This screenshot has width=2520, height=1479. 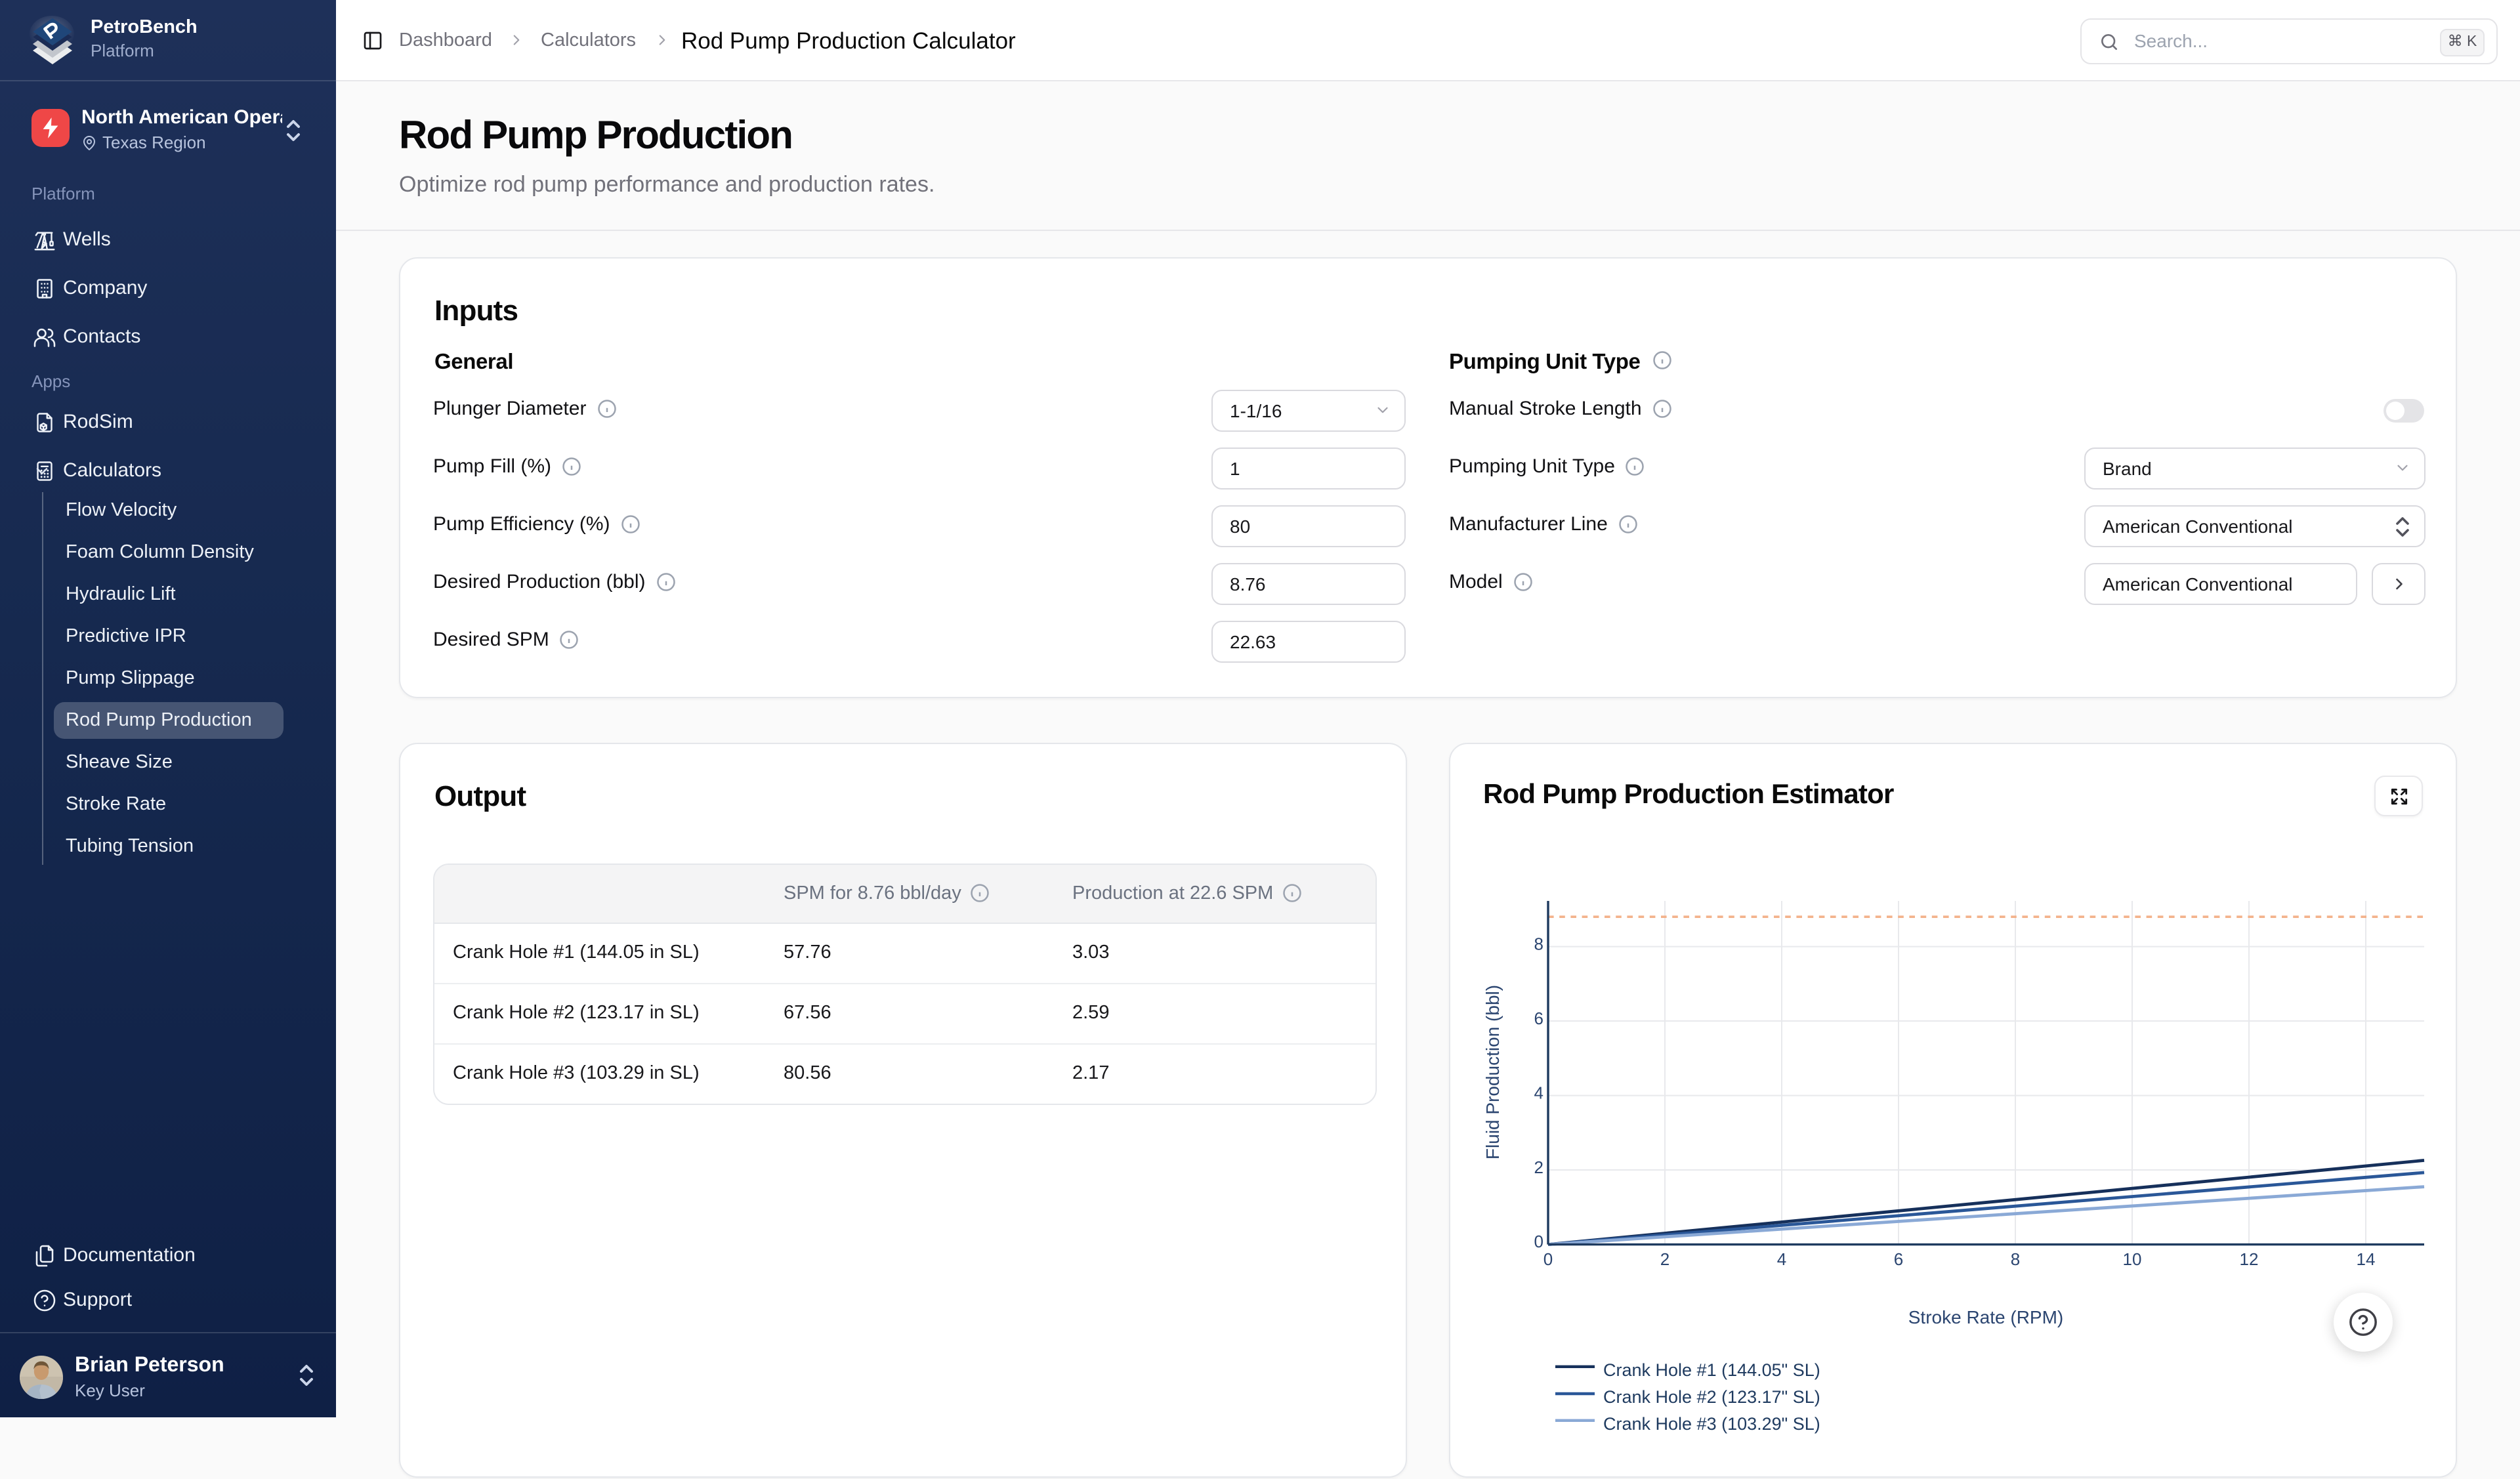 I want to click on svg-text: Stroke Rate (RPM), so click(x=1986, y=1317).